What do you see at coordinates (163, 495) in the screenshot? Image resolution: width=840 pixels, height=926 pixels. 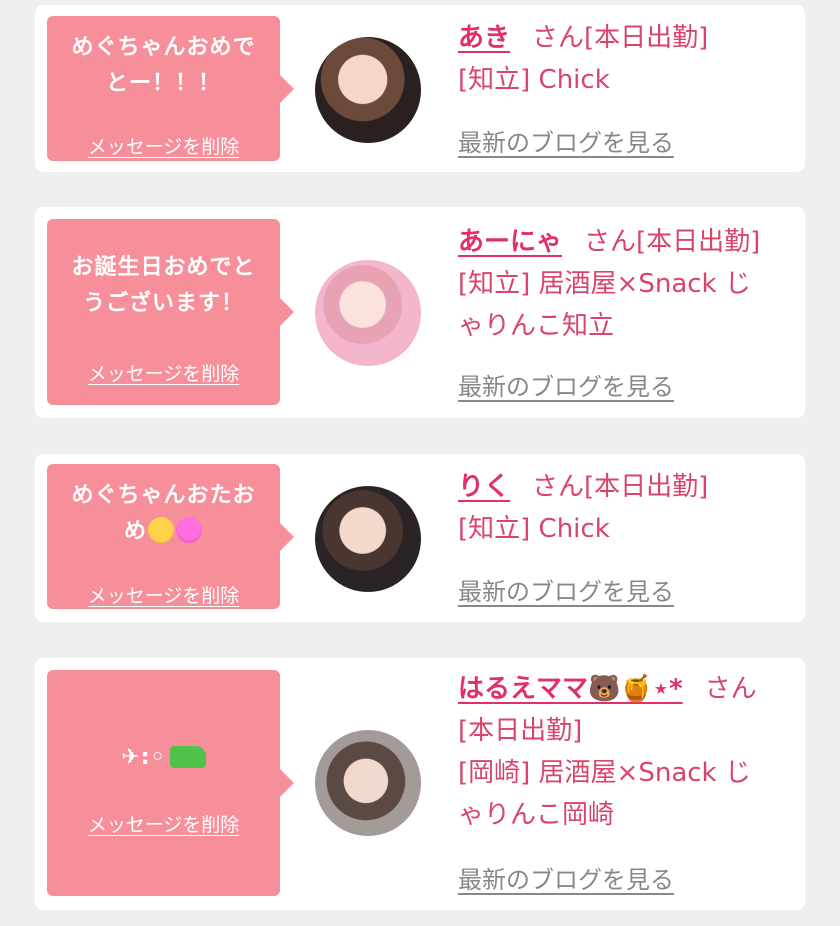 I see `message-line: めぐちゃんおたお` at bounding box center [163, 495].